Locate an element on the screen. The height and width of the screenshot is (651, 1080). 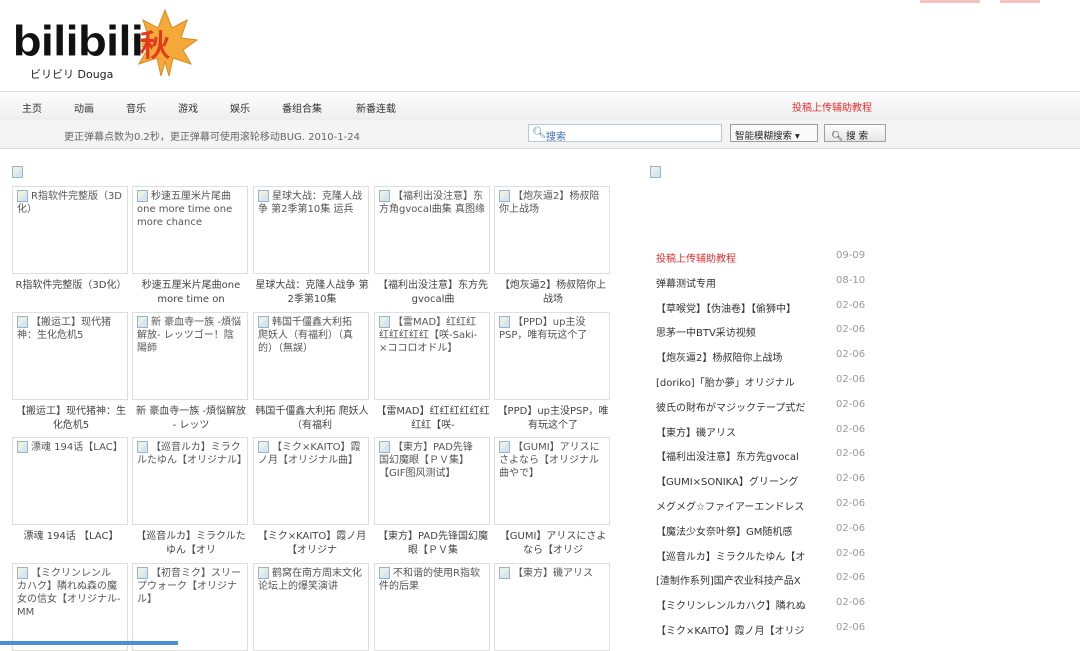
video-card: 【搬运工】现代猪神：生化危机5 【搬运工】现代猪神：生化危机5 is located at coordinates (71, 373).